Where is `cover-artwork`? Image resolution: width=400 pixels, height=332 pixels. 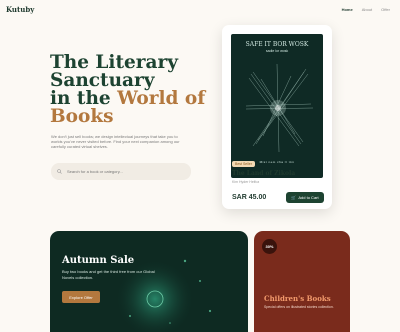 cover-artwork is located at coordinates (279, 108).